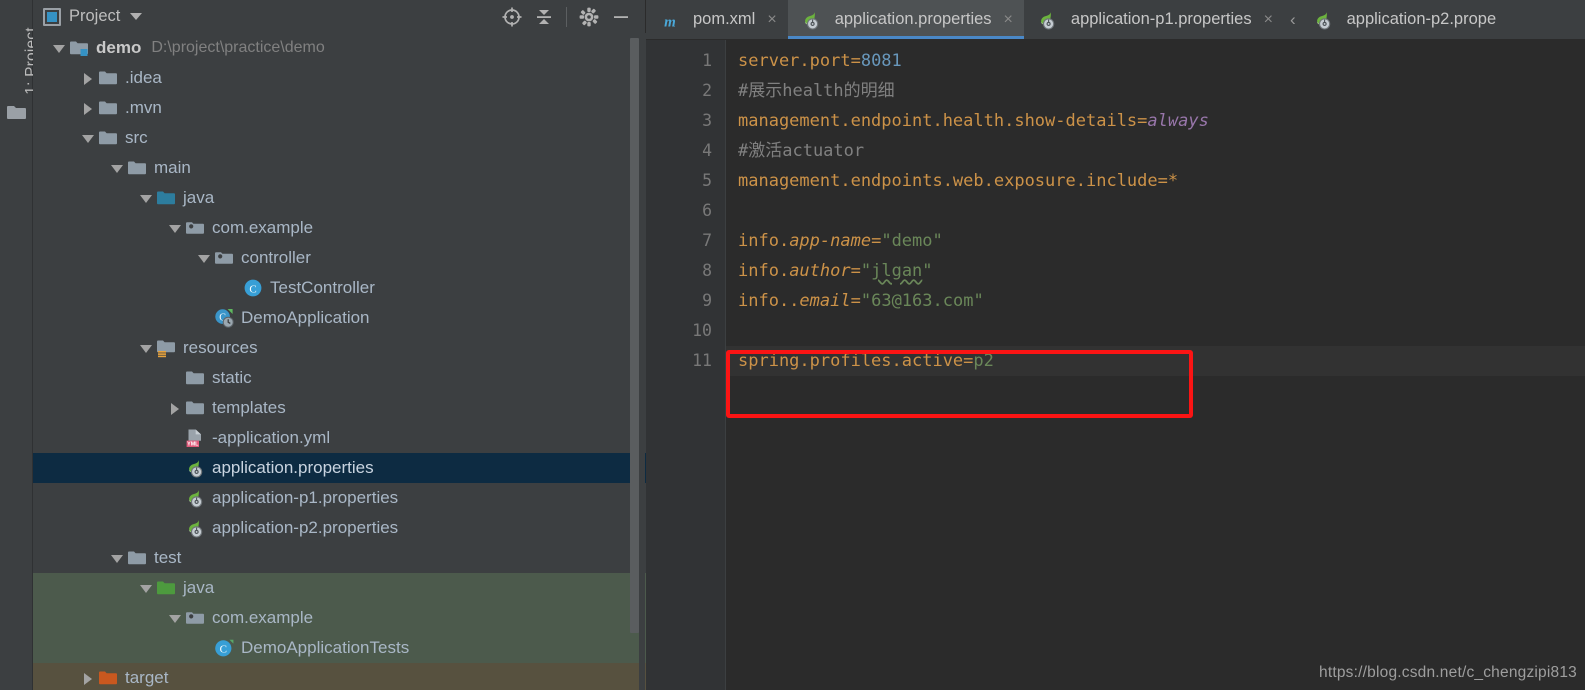 This screenshot has height=690, width=1585. Describe the element at coordinates (702, 330) in the screenshot. I see `line-number: 10` at that location.